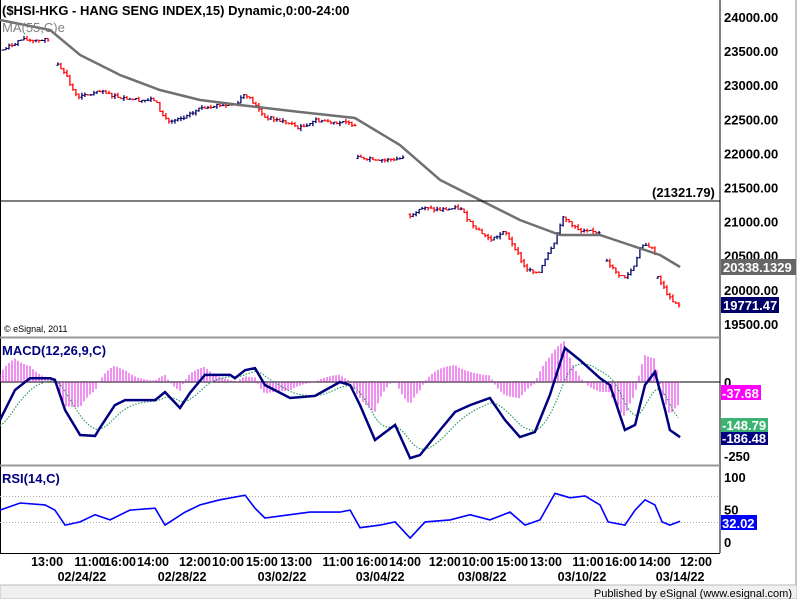  Describe the element at coordinates (751, 222) in the screenshot. I see `y-tick-label: 21000.00` at that location.